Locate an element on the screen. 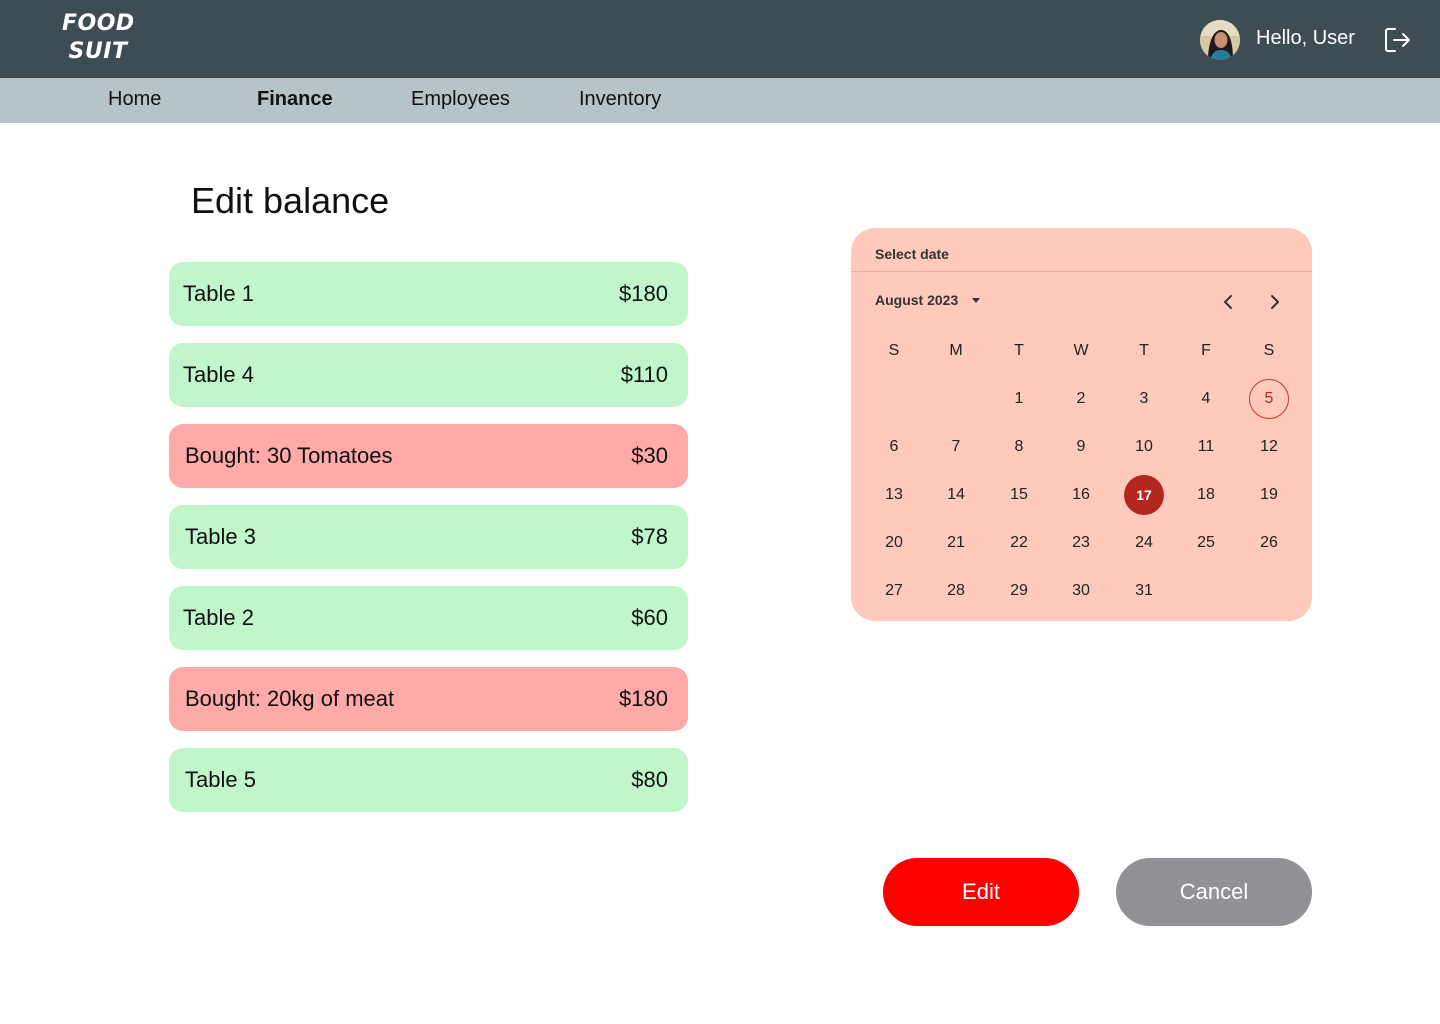  weekday-label: W is located at coordinates (1081, 350).